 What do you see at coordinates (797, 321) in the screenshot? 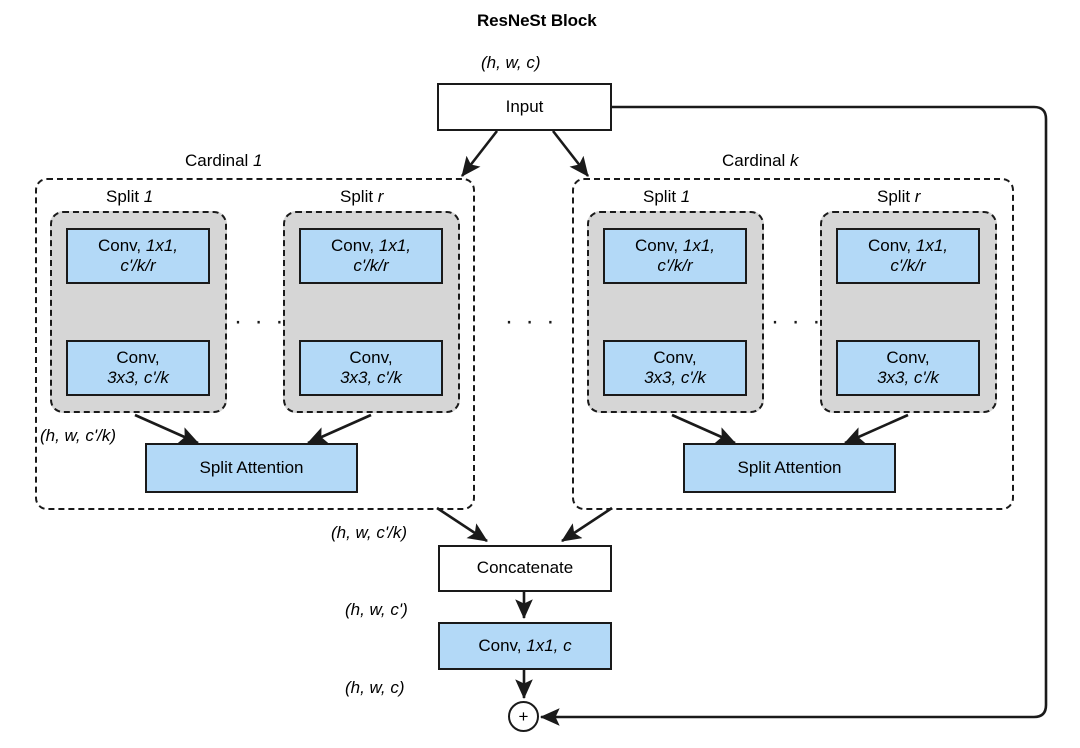
I see `cardinal-k-splits-ellipsis: · · ·` at bounding box center [797, 321].